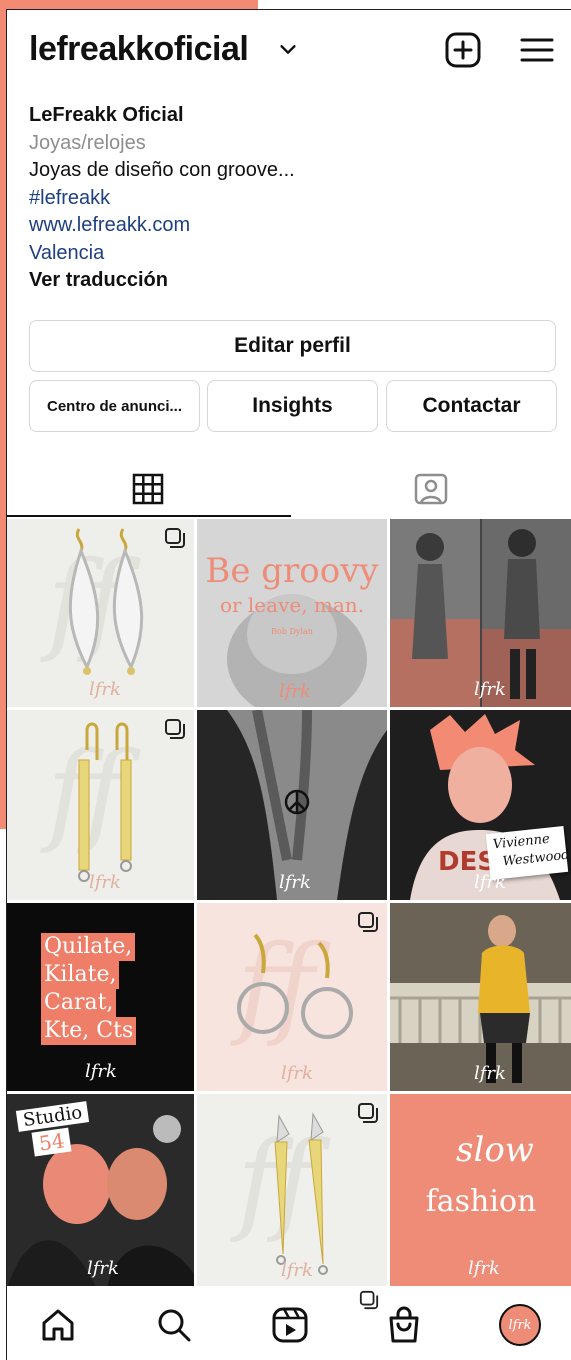 The image size is (571, 1360). I want to click on bottom-navigation: lfrk, so click(289, 1323).